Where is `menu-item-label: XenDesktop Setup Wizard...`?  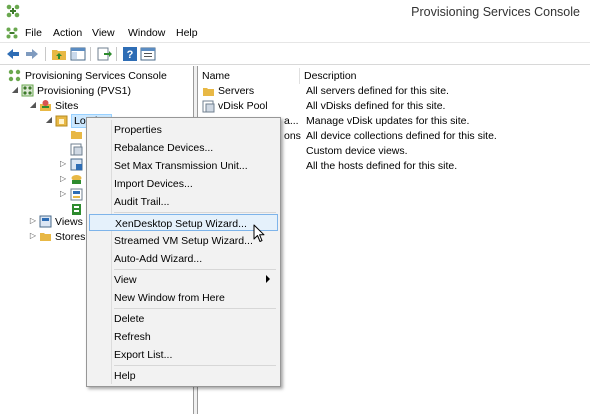
menu-item-label: XenDesktop Setup Wizard... is located at coordinates (181, 224).